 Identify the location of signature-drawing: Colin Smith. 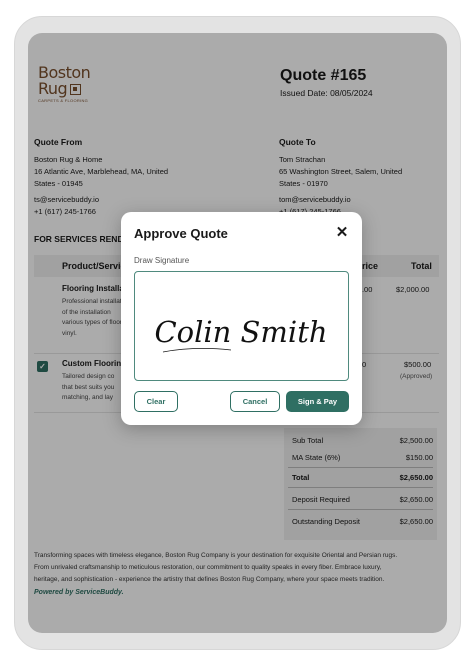
(241, 334).